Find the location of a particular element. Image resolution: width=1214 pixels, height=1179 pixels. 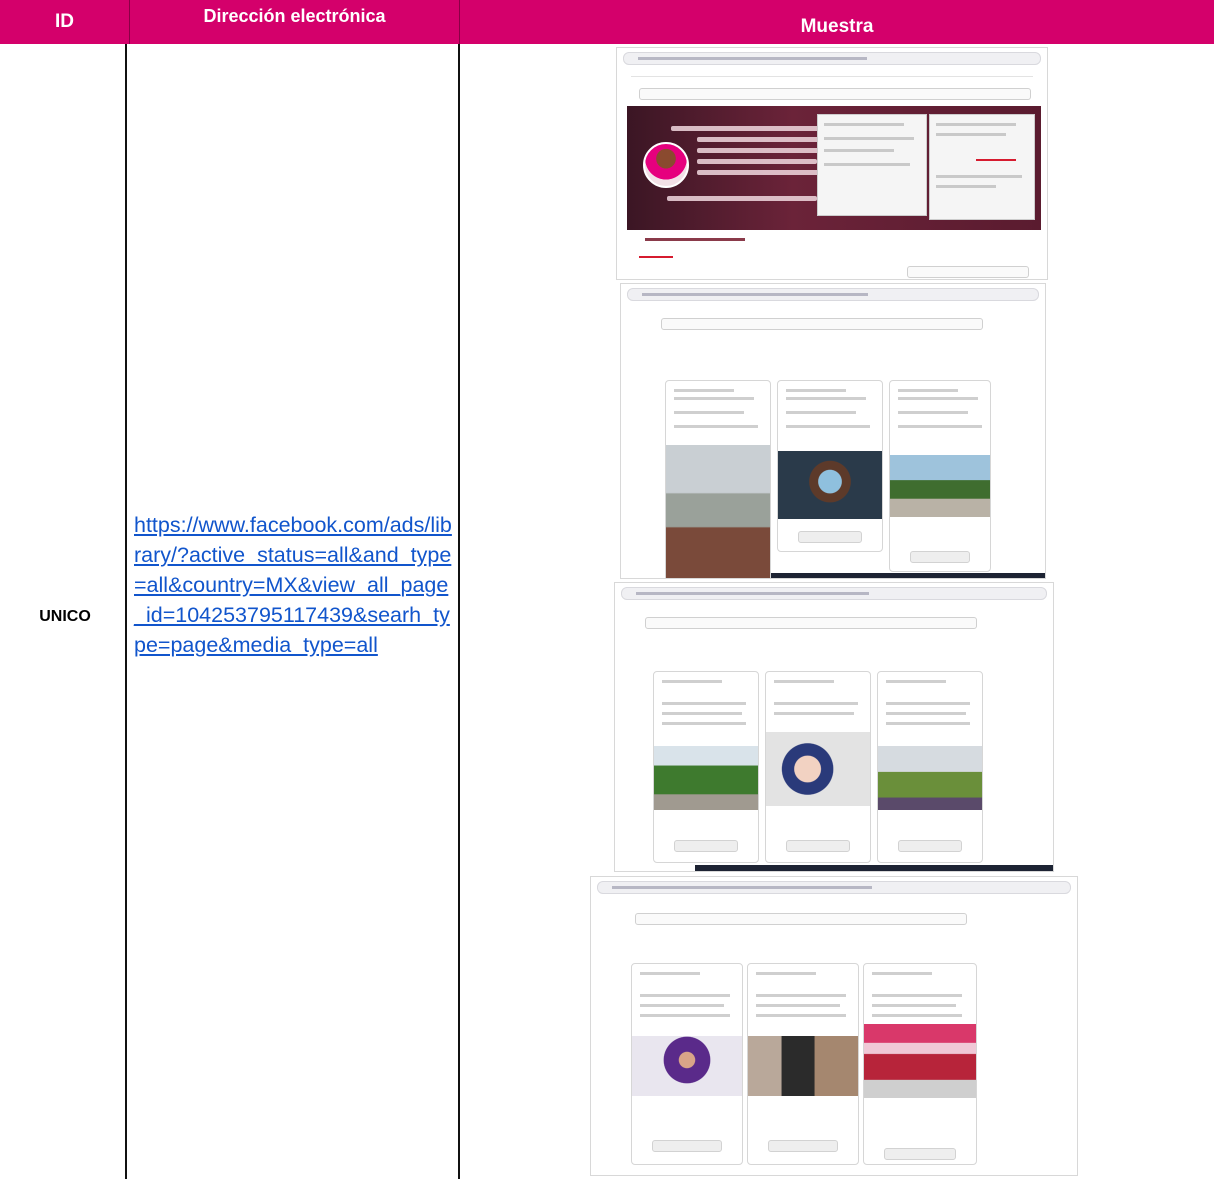

row-id-cell: UNICO is located at coordinates (65, 611).